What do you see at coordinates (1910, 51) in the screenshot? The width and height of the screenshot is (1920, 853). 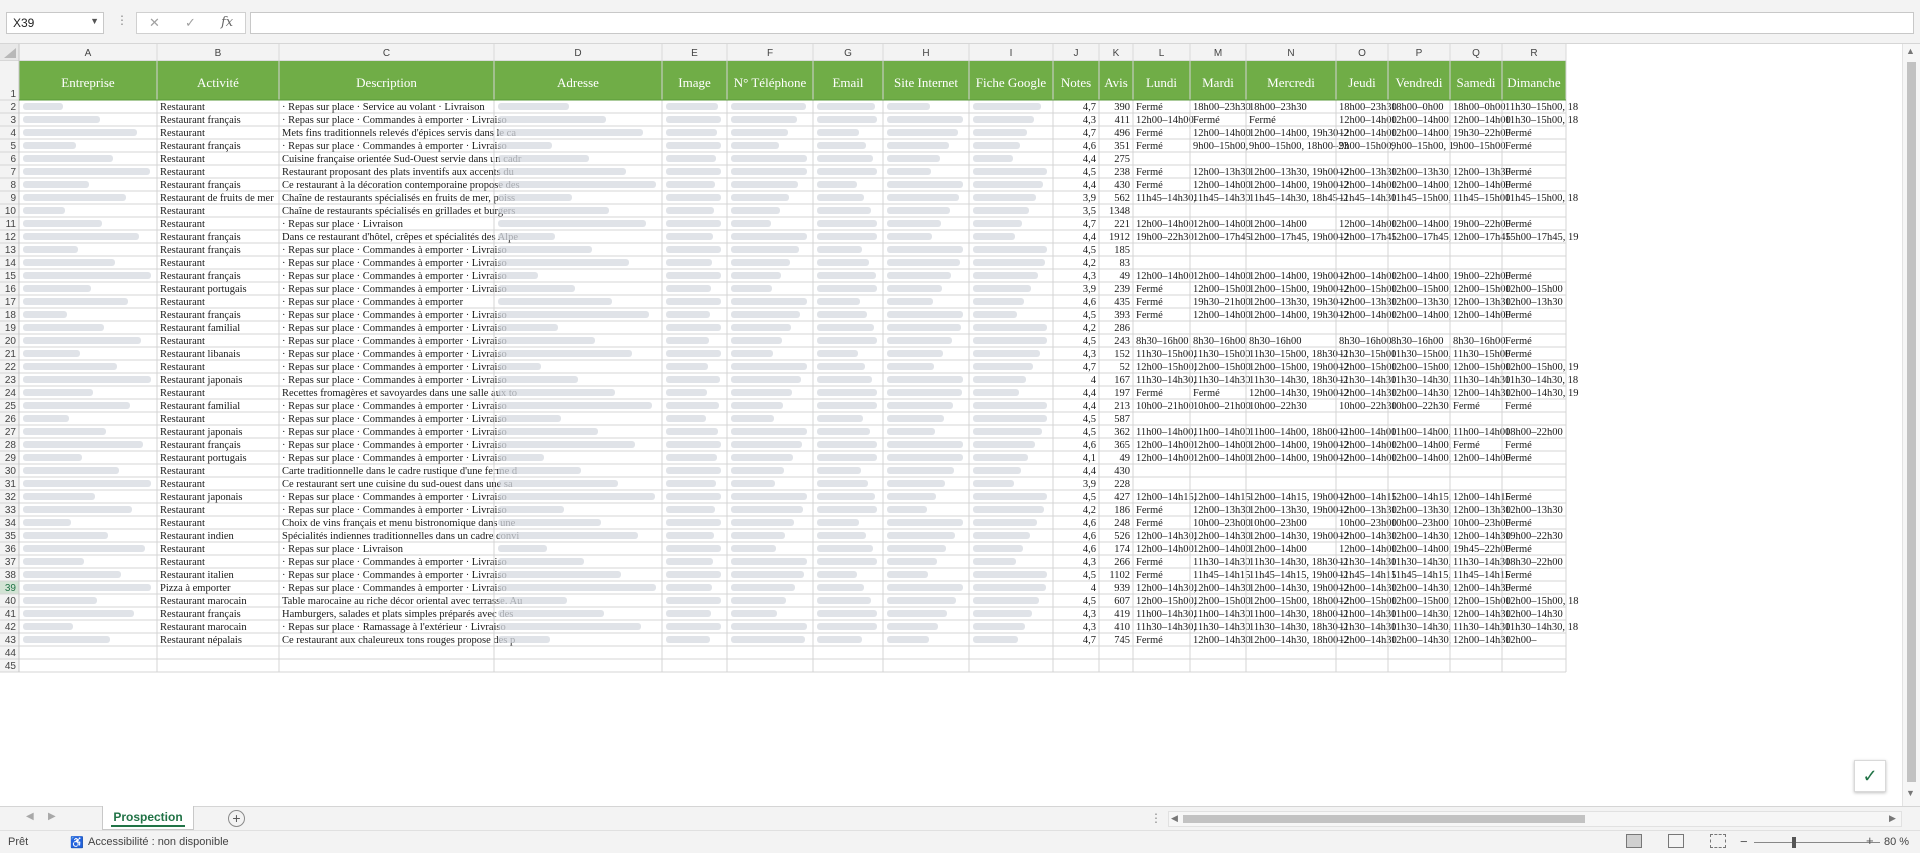 I see `scroll-up-icon: ▲` at bounding box center [1910, 51].